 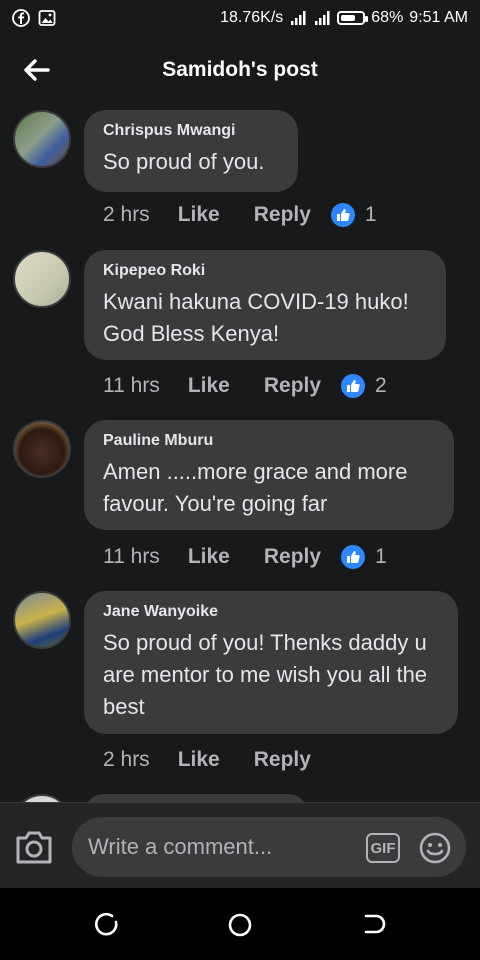 I want to click on comment-actions: 2 hrs Like Reply, so click(x=217, y=760).